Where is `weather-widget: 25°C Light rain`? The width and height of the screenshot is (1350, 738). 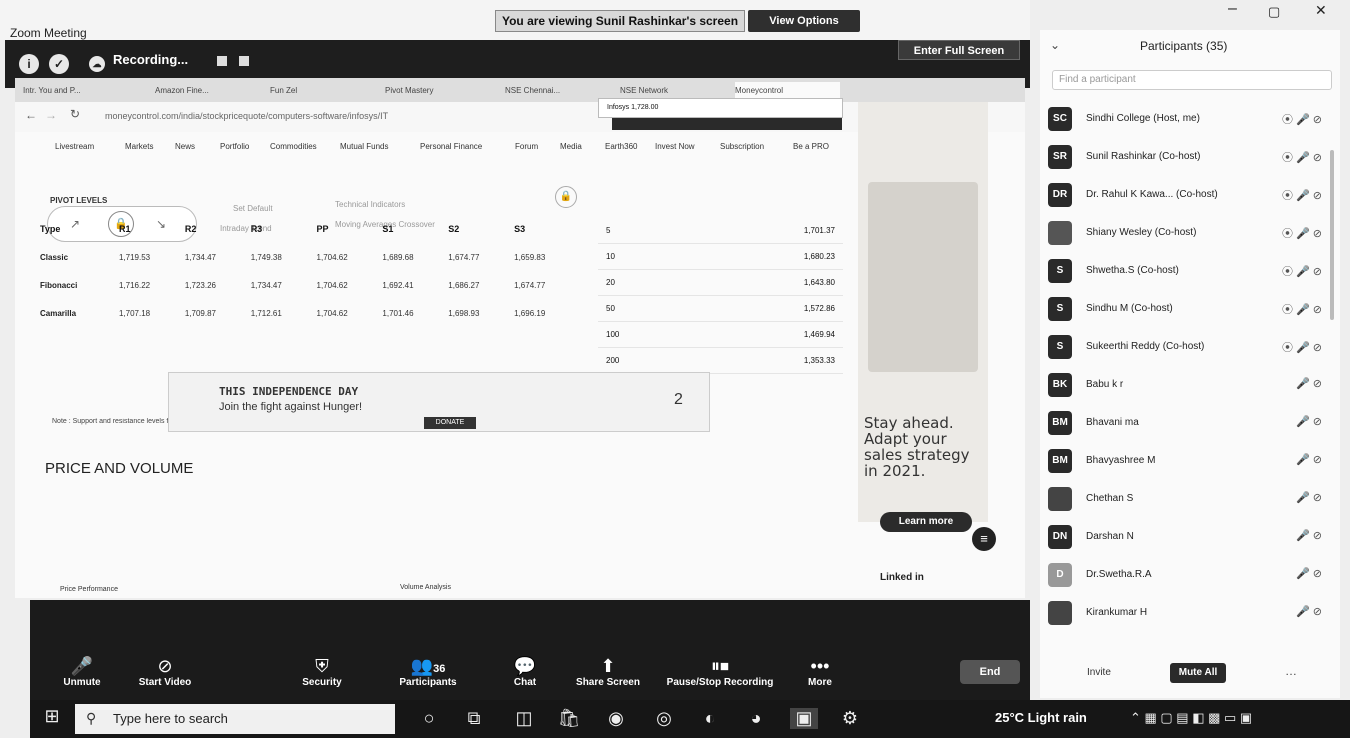 weather-widget: 25°C Light rain is located at coordinates (1041, 717).